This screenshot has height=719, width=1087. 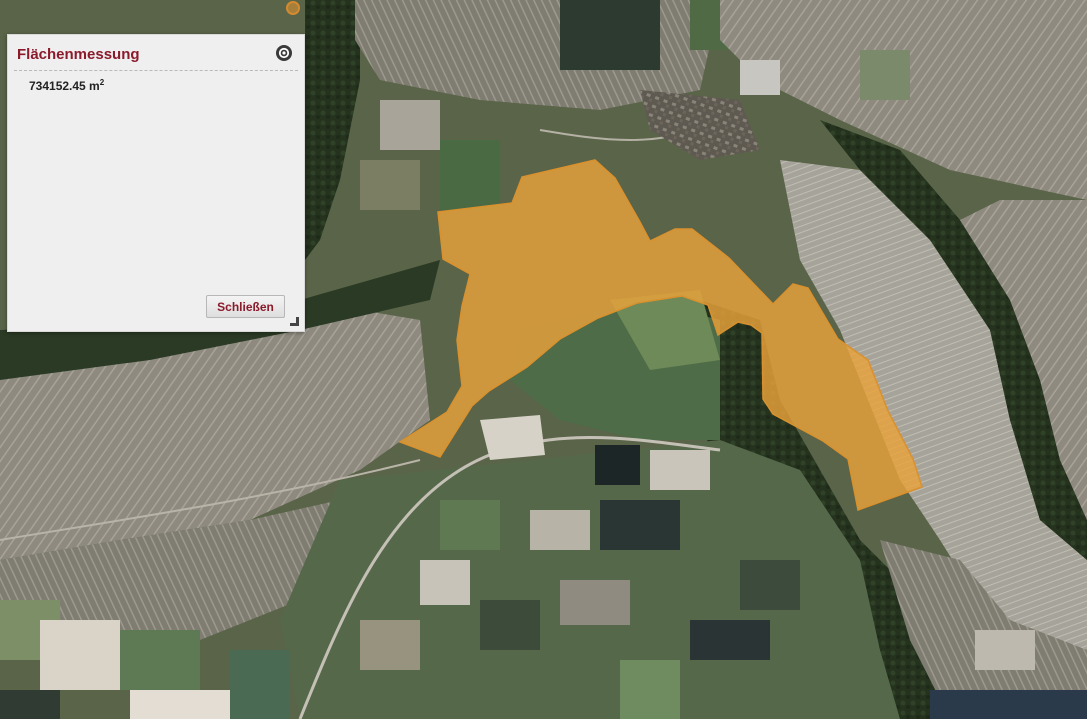 I want to click on measurement-number: 734152.45 m, so click(x=64, y=86).